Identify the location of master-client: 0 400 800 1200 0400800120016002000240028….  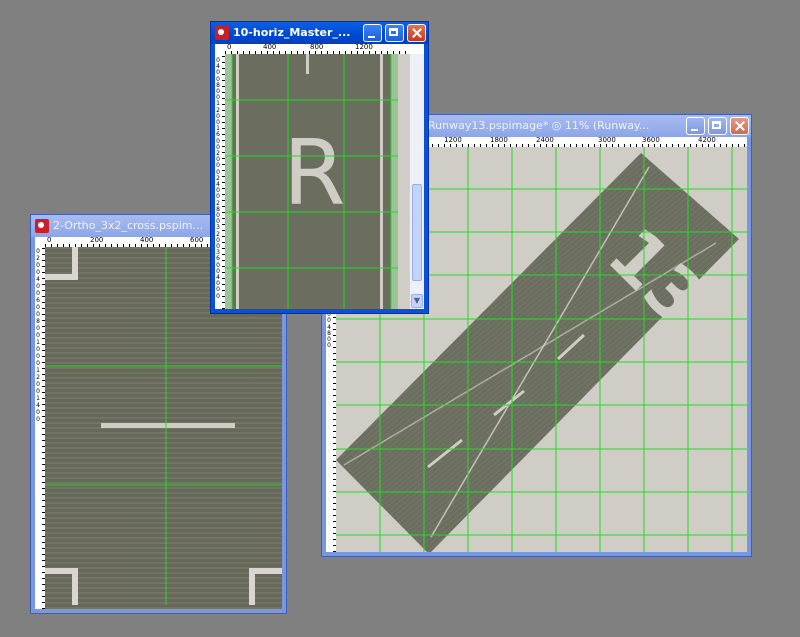
(319, 176).